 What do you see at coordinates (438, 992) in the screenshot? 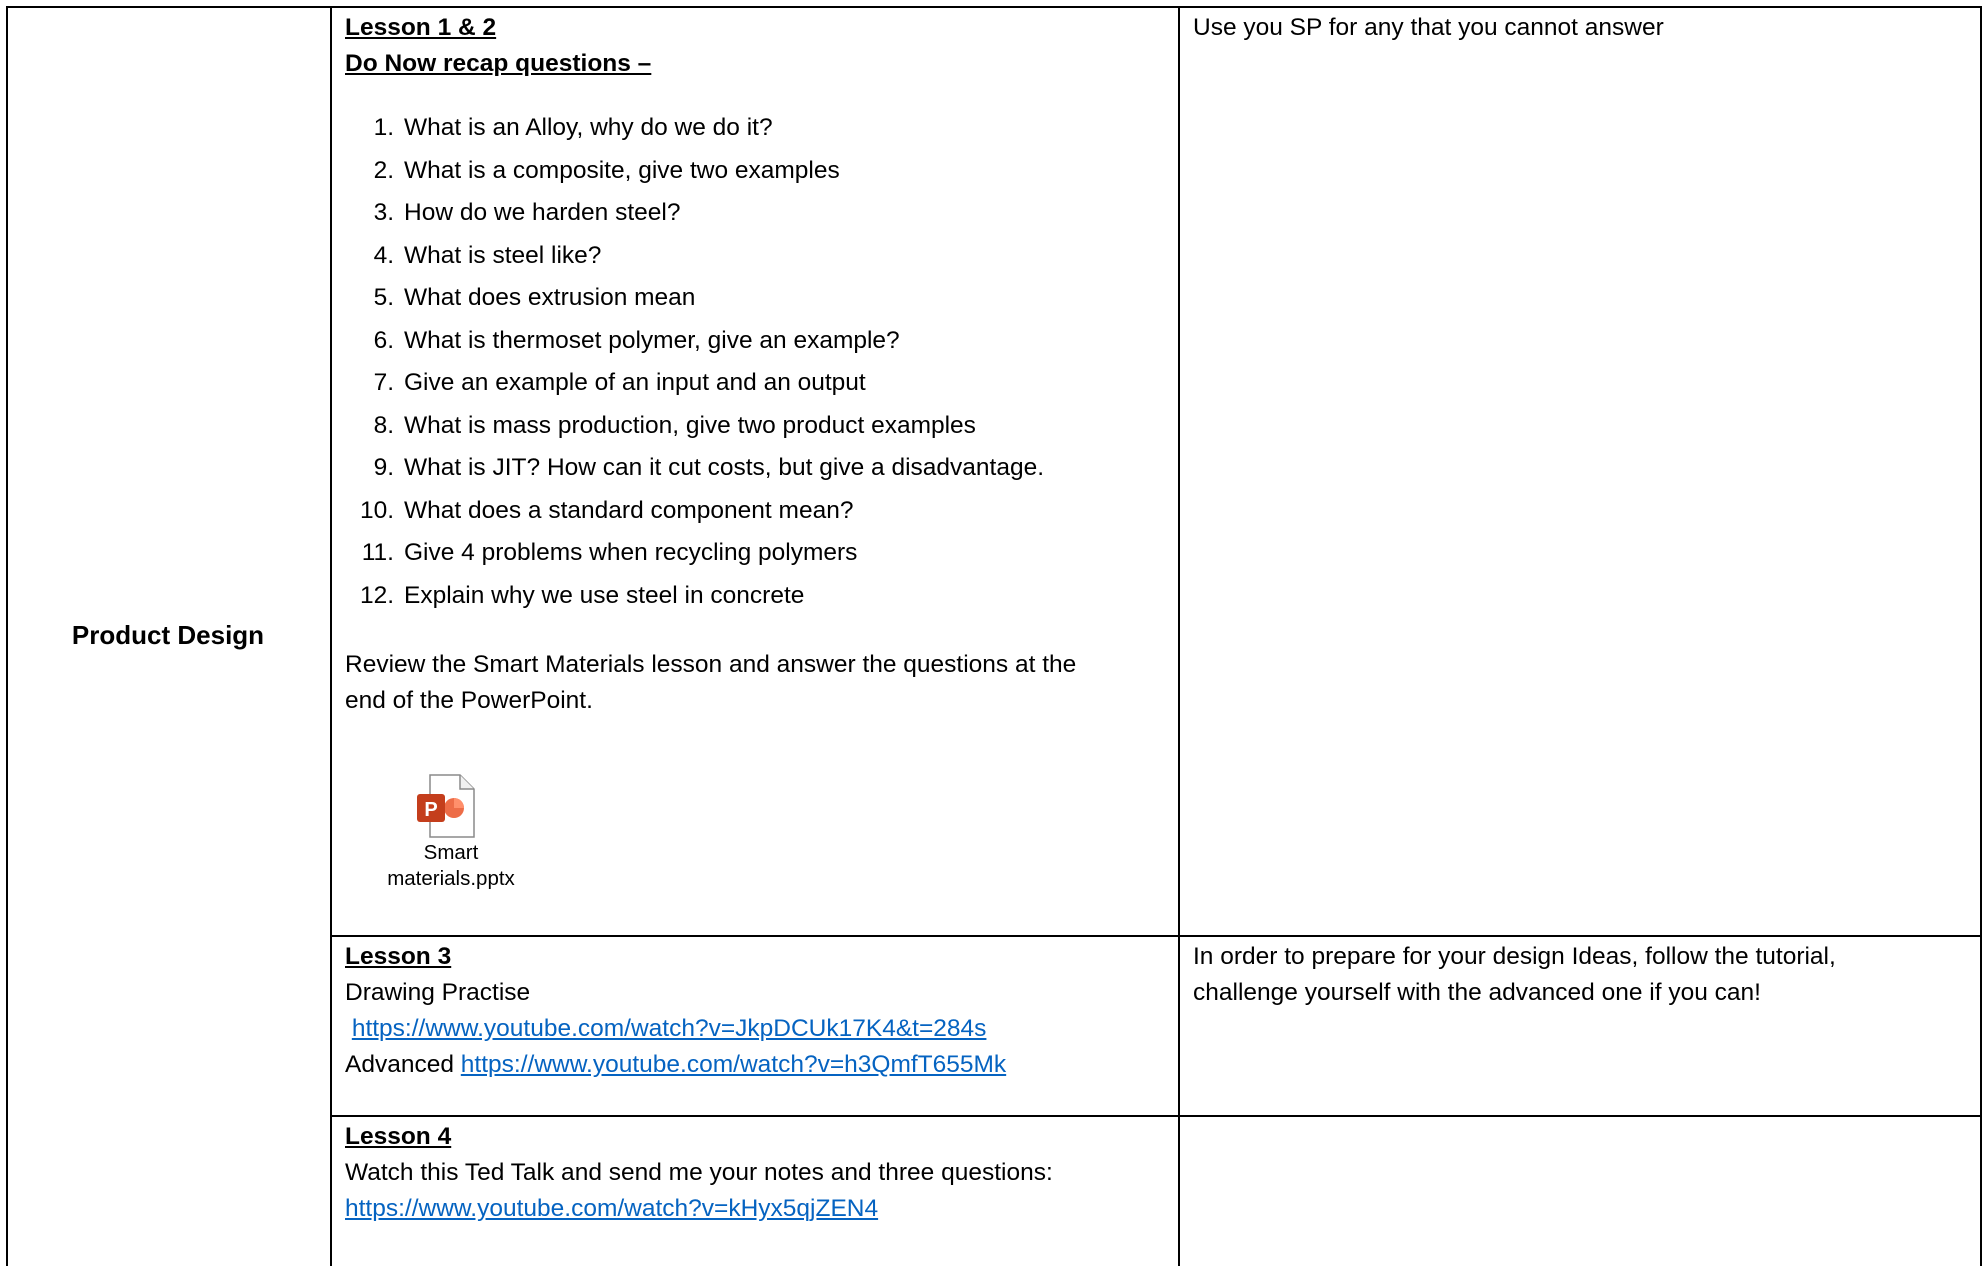
I see `lesson3-drawing-label: Drawing Practise` at bounding box center [438, 992].